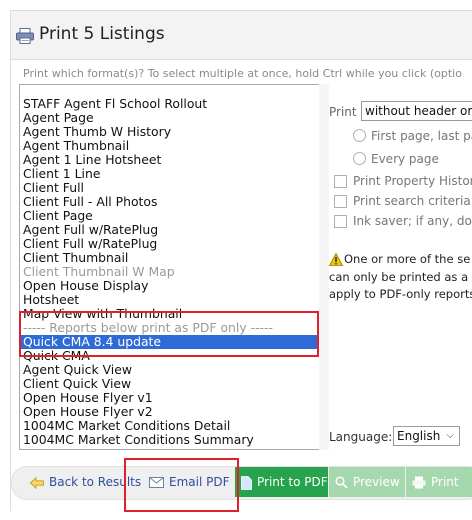 This screenshot has width=472, height=520. What do you see at coordinates (359, 135) in the screenshot?
I see `radio-first-page` at bounding box center [359, 135].